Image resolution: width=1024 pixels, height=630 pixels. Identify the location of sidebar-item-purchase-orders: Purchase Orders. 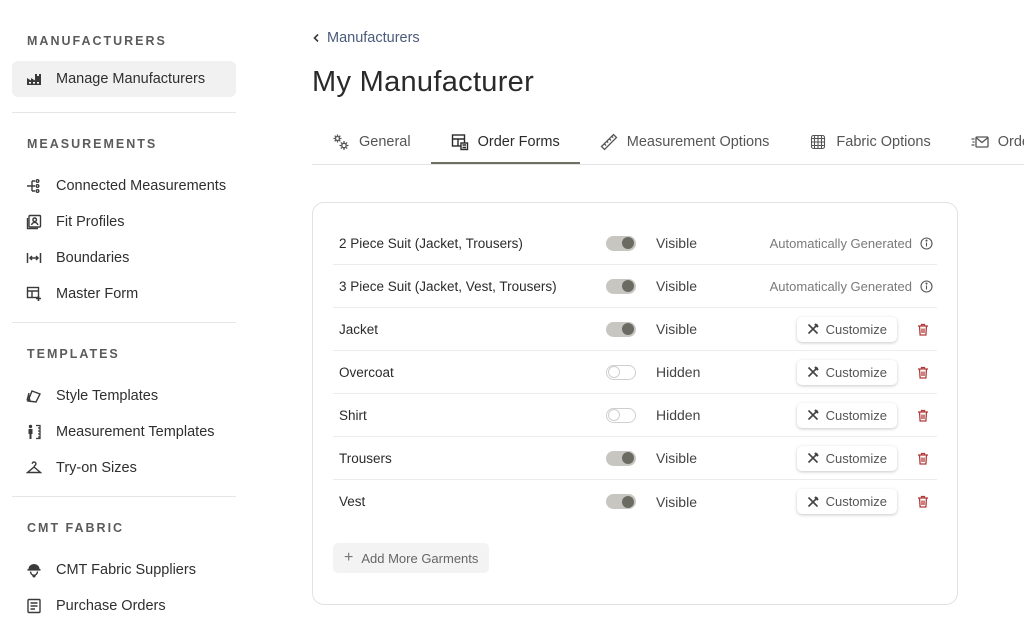
(124, 606).